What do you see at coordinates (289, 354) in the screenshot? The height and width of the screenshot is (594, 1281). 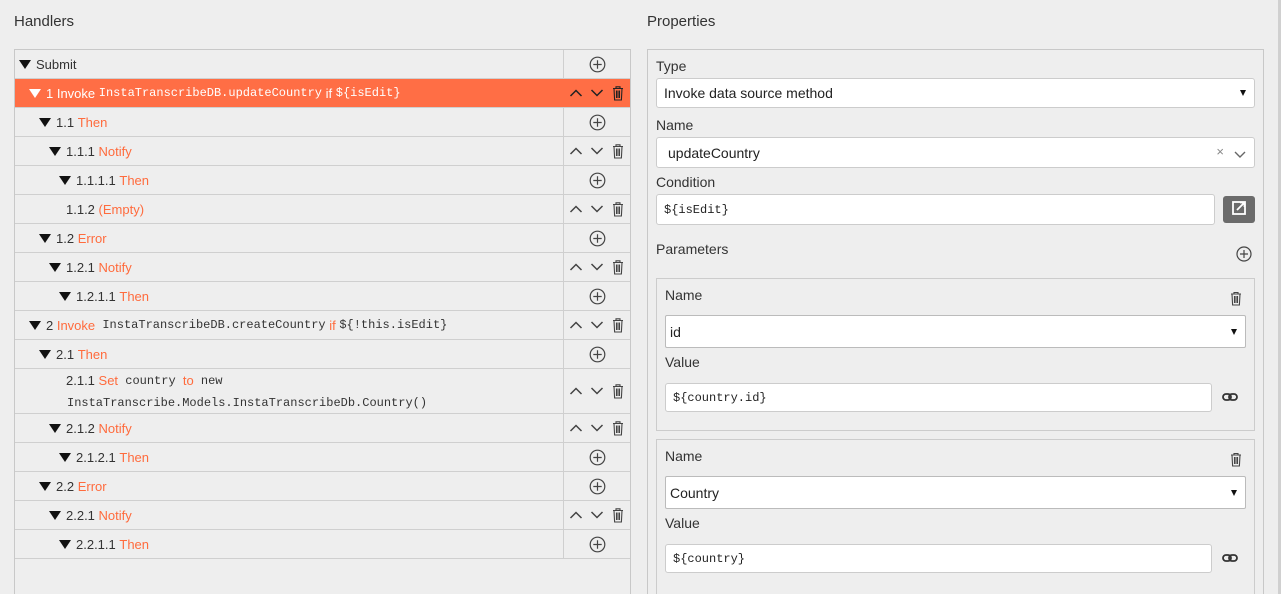 I see `tree-row-label: 2.1 Then` at bounding box center [289, 354].